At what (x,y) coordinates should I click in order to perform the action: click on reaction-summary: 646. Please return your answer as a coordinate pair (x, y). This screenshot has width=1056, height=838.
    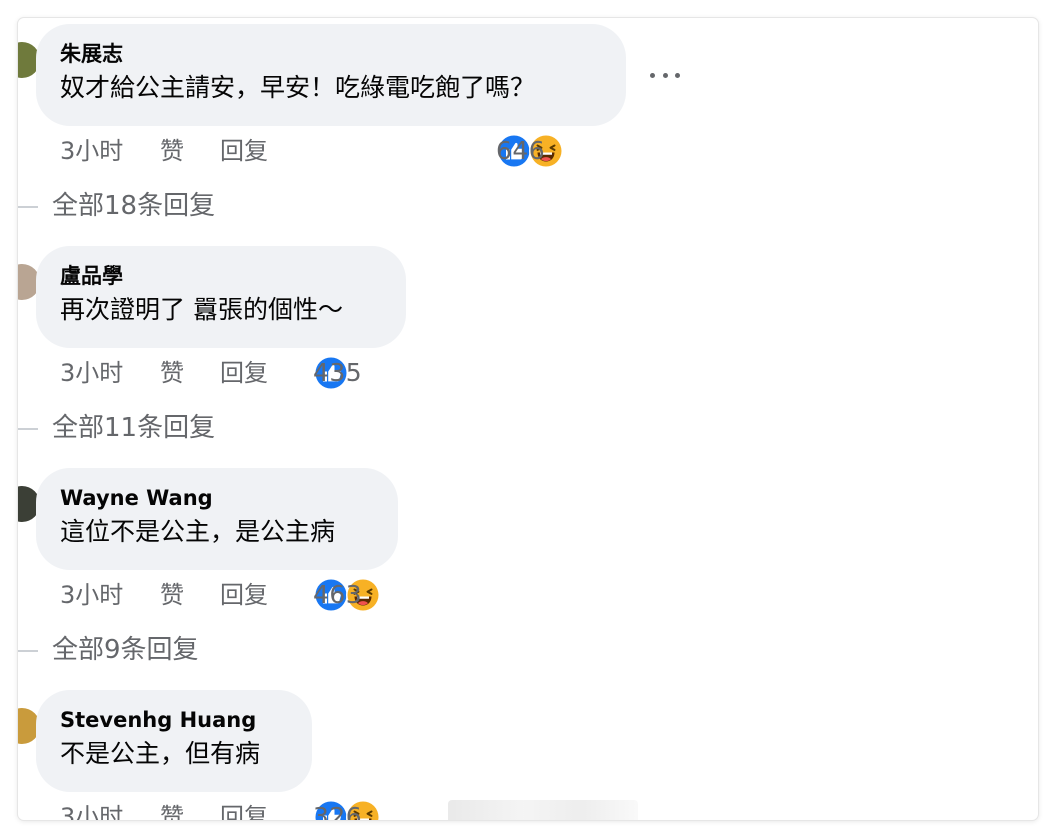
    Looking at the image, I should click on (530, 151).